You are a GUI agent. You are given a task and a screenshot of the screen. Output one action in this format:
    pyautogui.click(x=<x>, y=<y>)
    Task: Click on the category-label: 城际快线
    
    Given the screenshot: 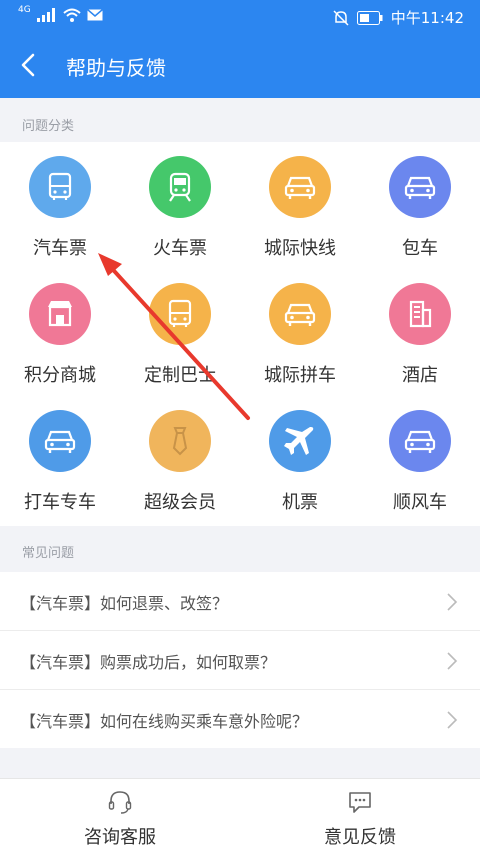 What is the action you would take?
    pyautogui.click(x=300, y=248)
    